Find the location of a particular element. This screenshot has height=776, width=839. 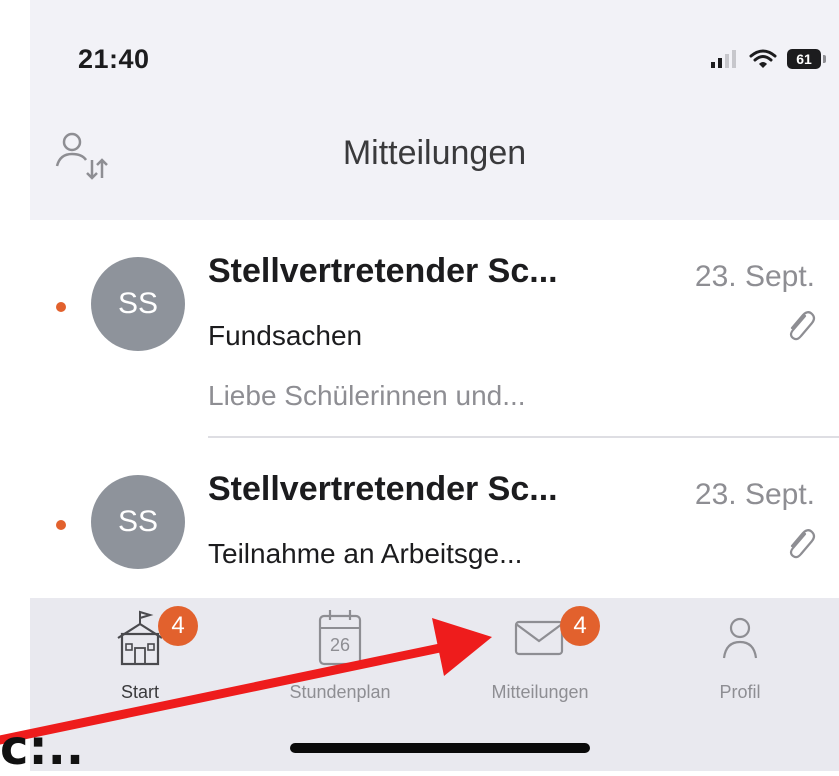

tab-label: Profil is located at coordinates (740, 692).